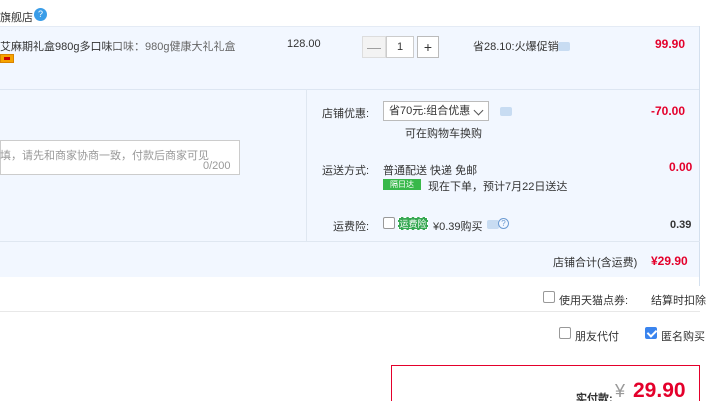 This screenshot has width=711, height=401. What do you see at coordinates (430, 111) in the screenshot?
I see `promo-selected-value: 省70元:组合优惠` at bounding box center [430, 111].